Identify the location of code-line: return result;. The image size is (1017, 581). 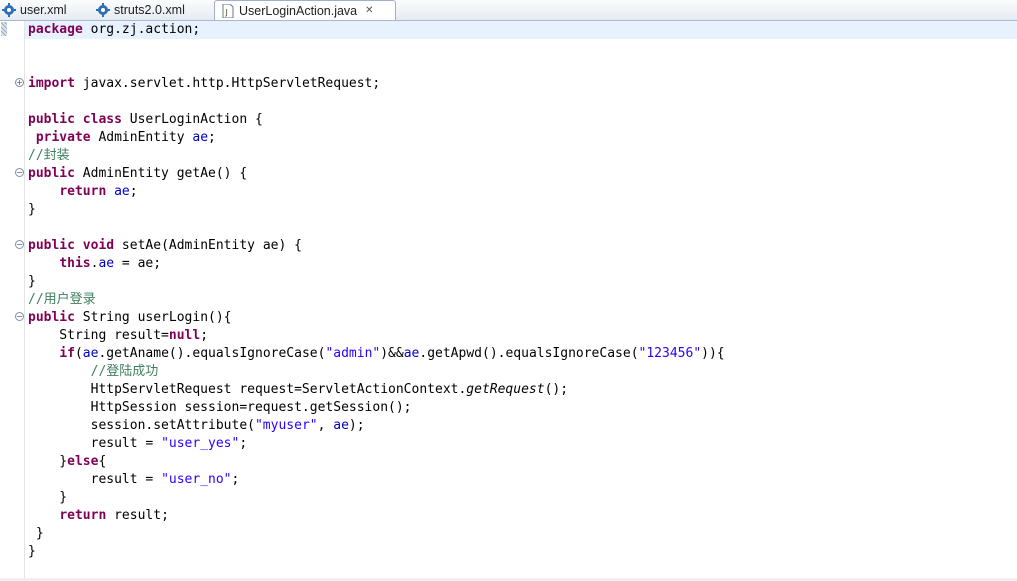
(114, 515).